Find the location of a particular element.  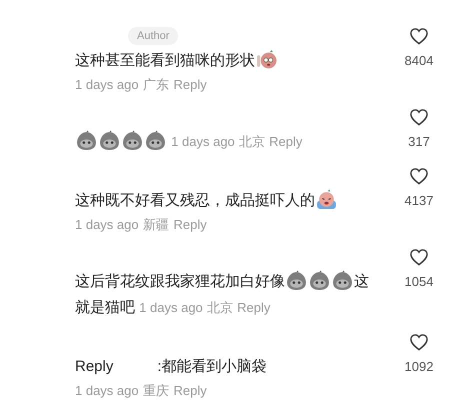

comment-location: 新疆 is located at coordinates (156, 224).